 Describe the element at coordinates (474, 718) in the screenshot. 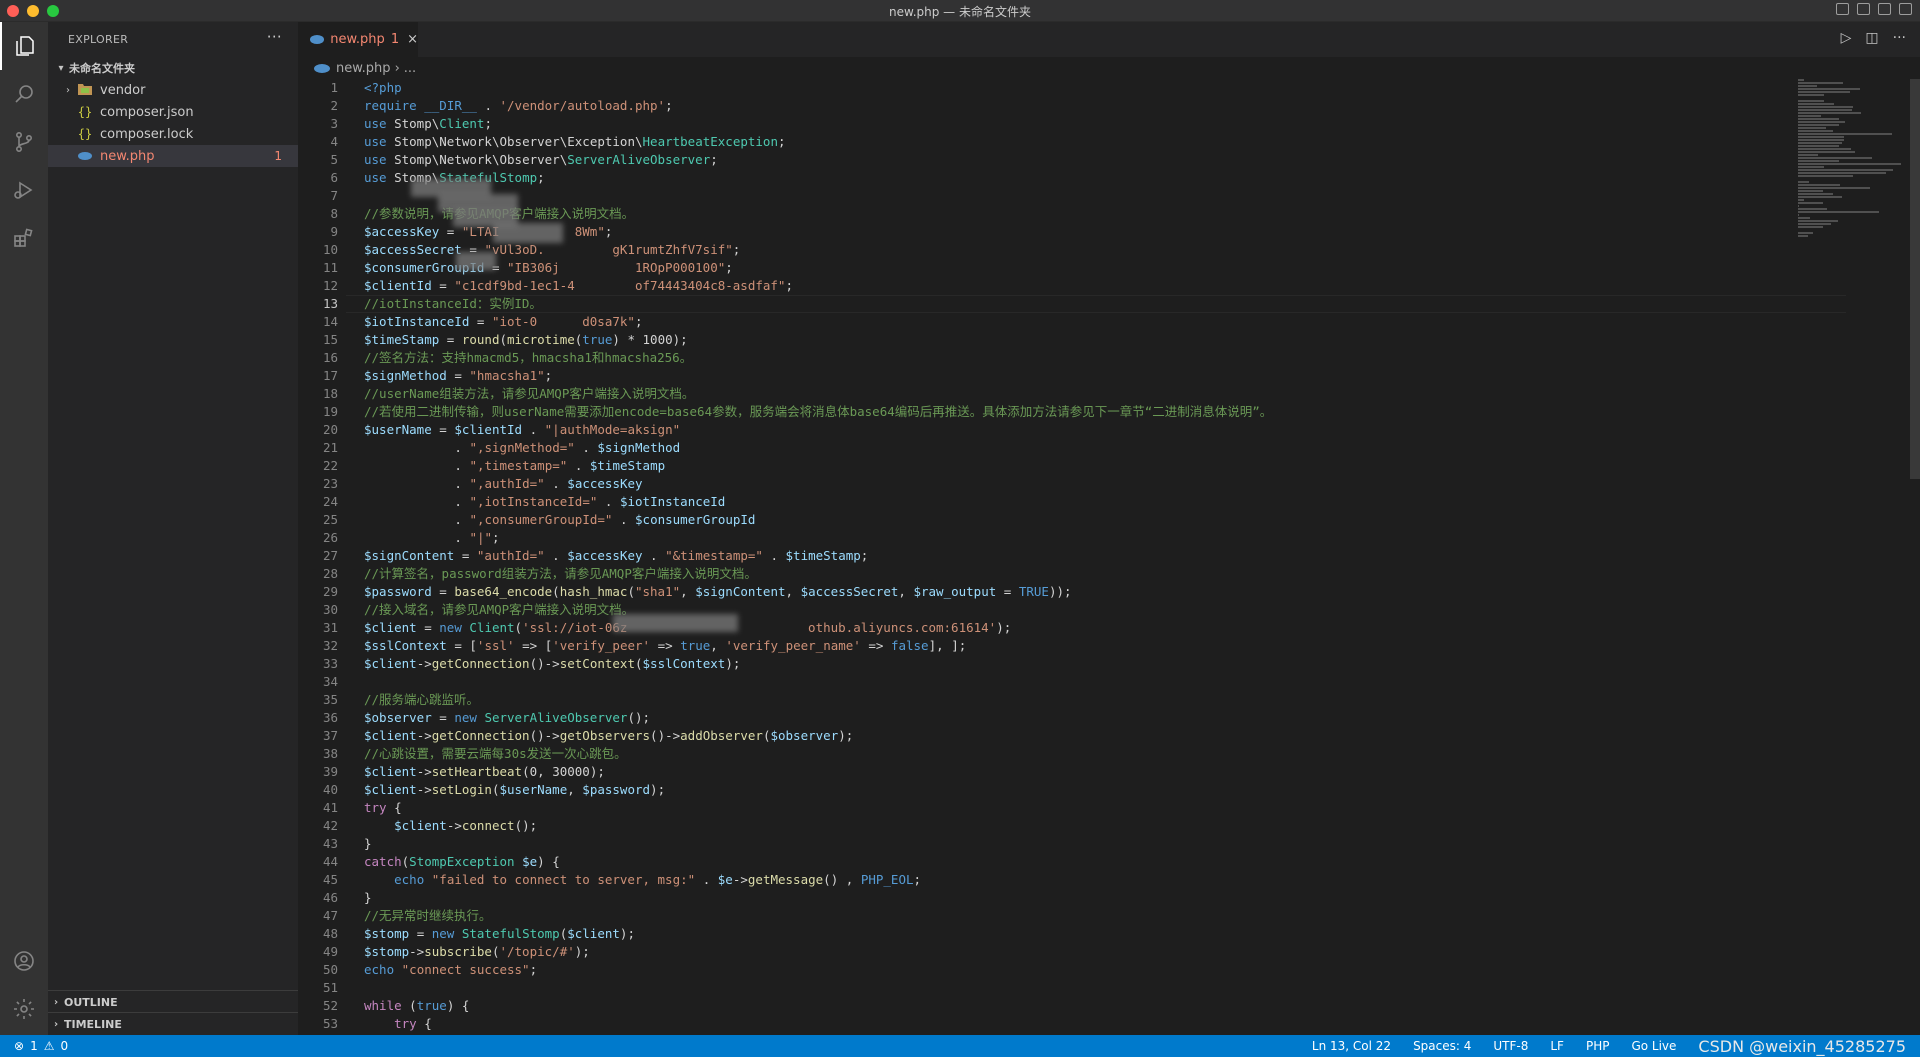

I see `code-line: 36 $observer = new ServerAliveObserver();` at that location.